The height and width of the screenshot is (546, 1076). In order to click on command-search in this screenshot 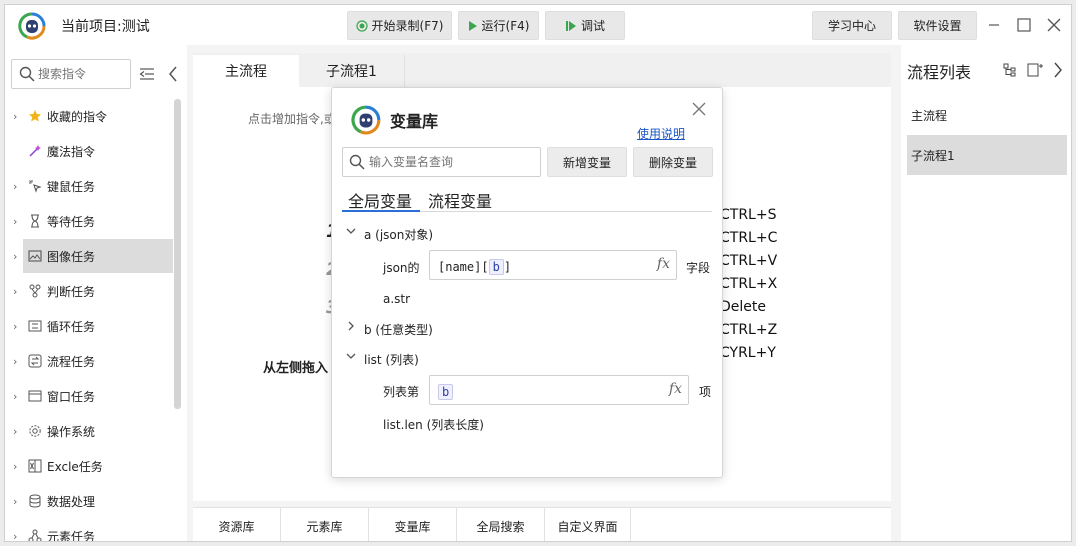, I will do `click(71, 74)`.